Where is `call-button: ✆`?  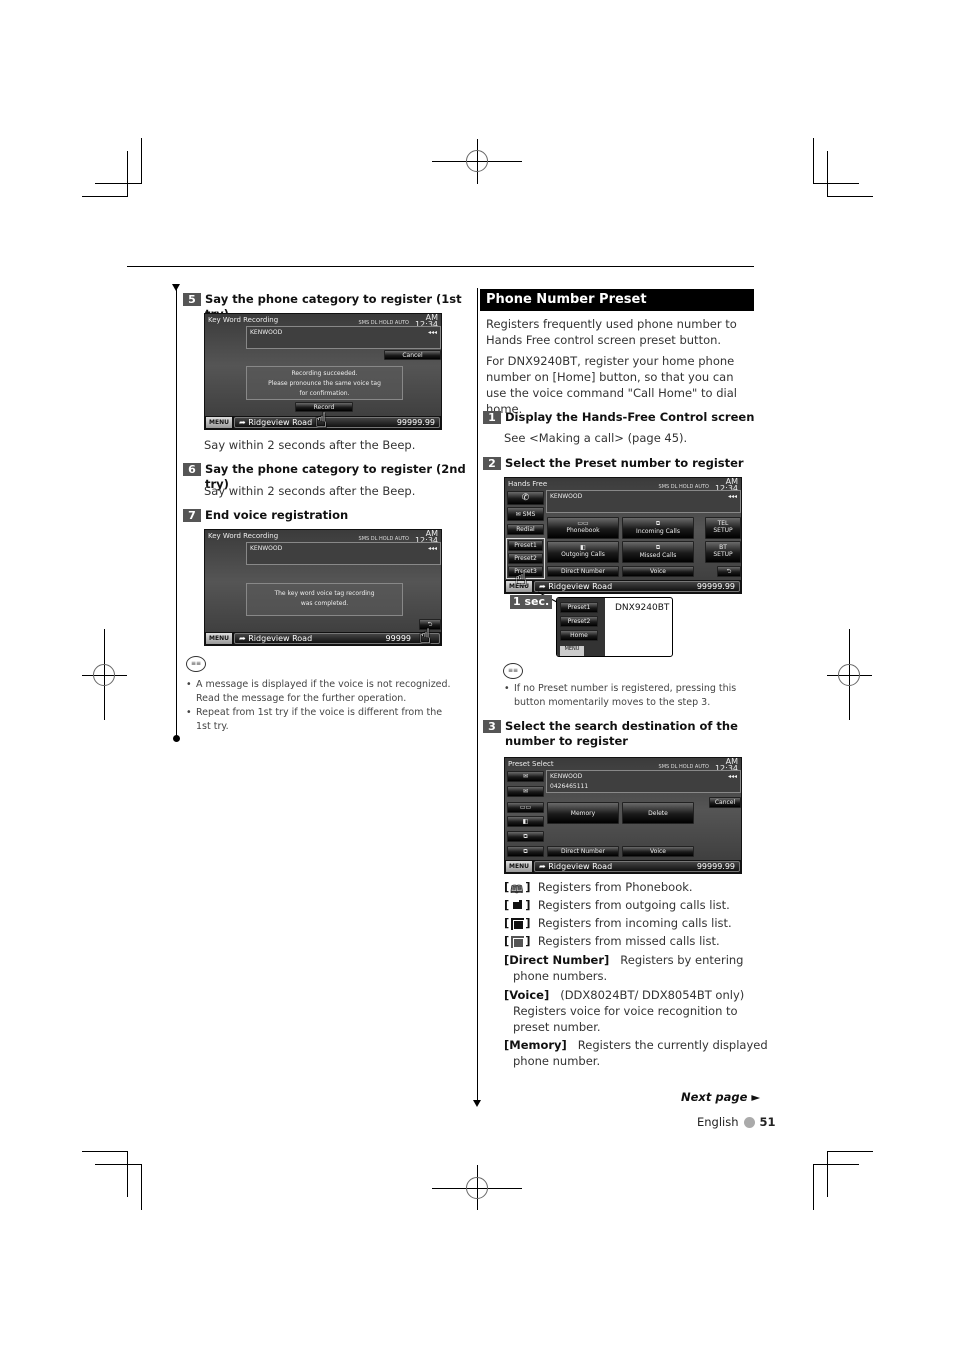
call-button: ✆ is located at coordinates (525, 498).